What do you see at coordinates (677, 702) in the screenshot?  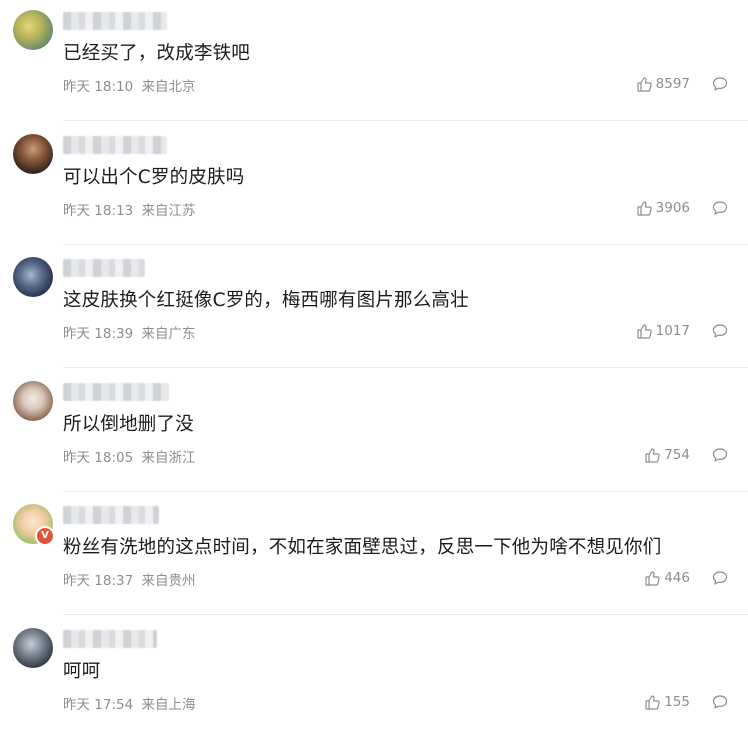 I see `like-count: 155` at bounding box center [677, 702].